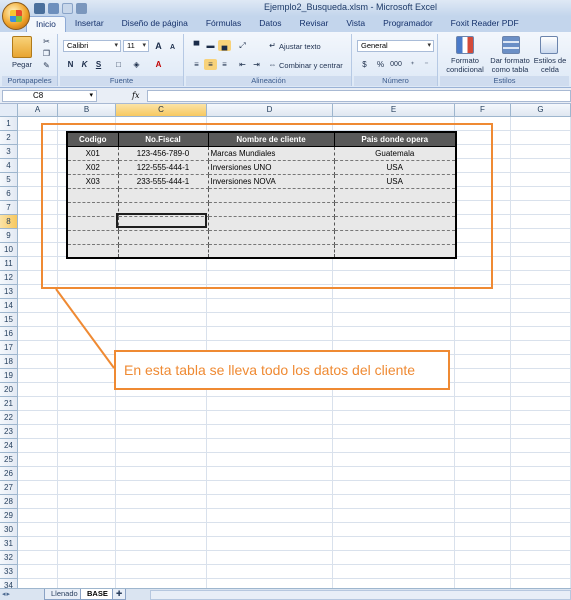 Image resolution: width=571 pixels, height=600 pixels. Describe the element at coordinates (64, 594) in the screenshot. I see `sheet-tab-llenado: Llenado` at that location.